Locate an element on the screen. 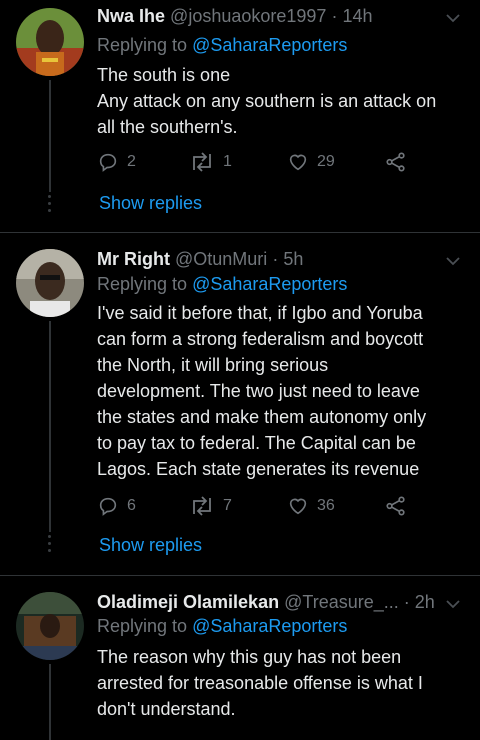  display-name: Nwa Ihe is located at coordinates (131, 16).